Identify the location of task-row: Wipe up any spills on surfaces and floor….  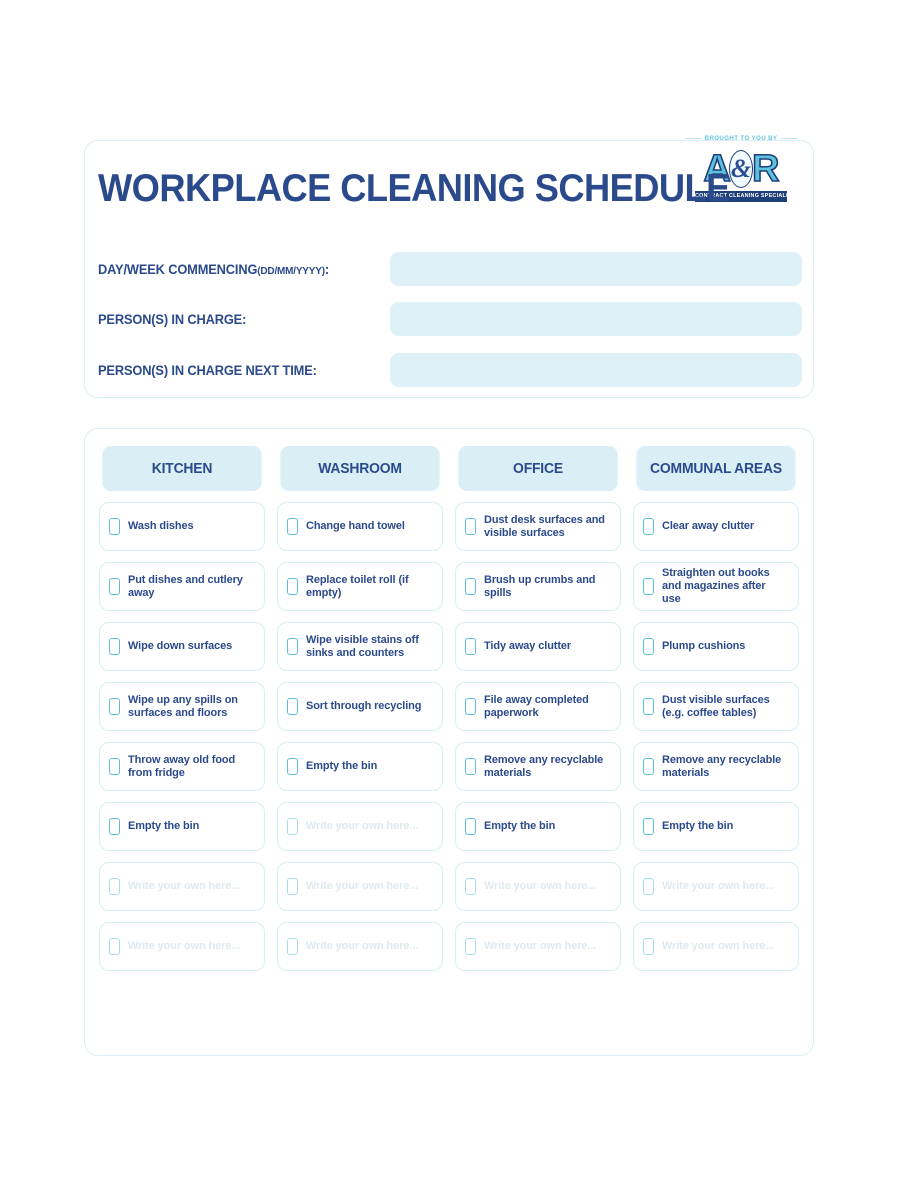
(182, 706).